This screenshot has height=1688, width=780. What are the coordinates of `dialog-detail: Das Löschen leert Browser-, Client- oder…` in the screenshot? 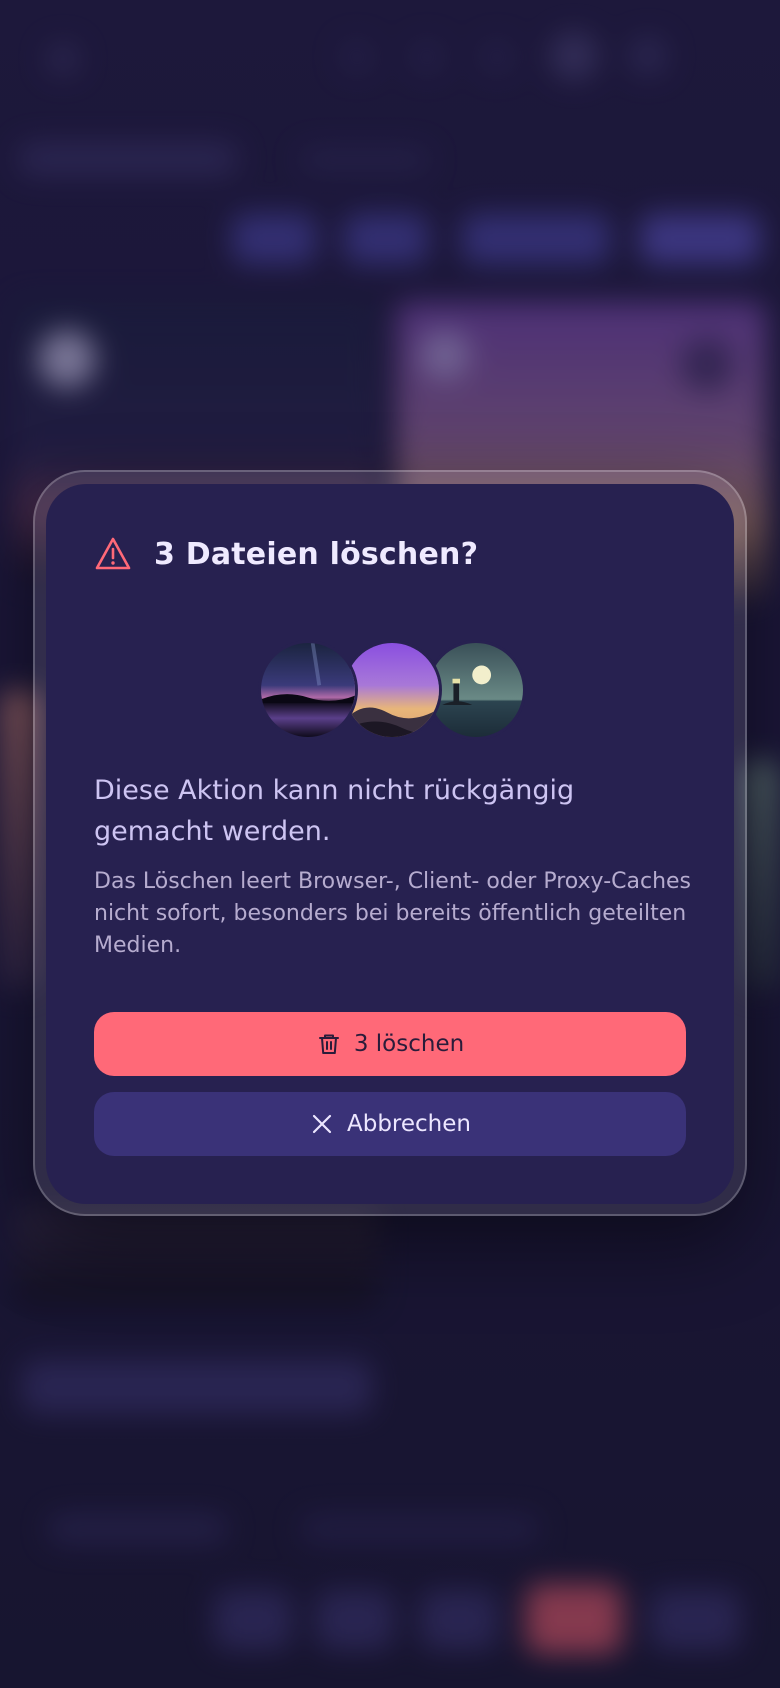 It's located at (393, 913).